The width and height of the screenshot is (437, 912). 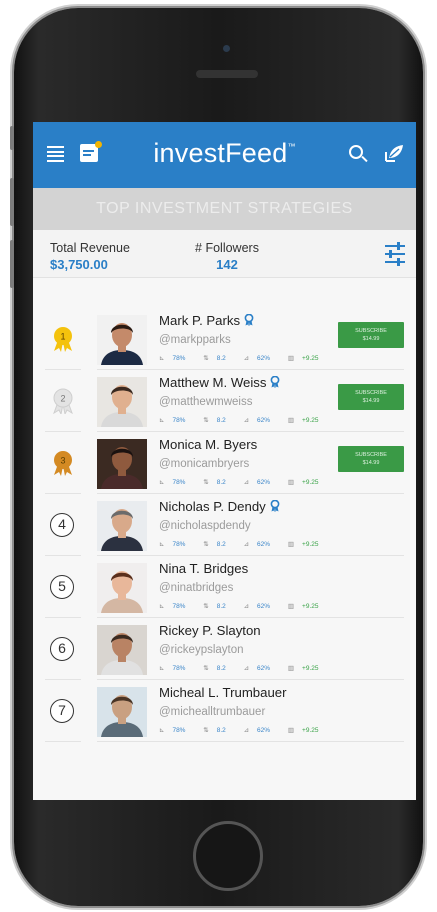 I want to click on volume-up-button, so click(x=12, y=202).